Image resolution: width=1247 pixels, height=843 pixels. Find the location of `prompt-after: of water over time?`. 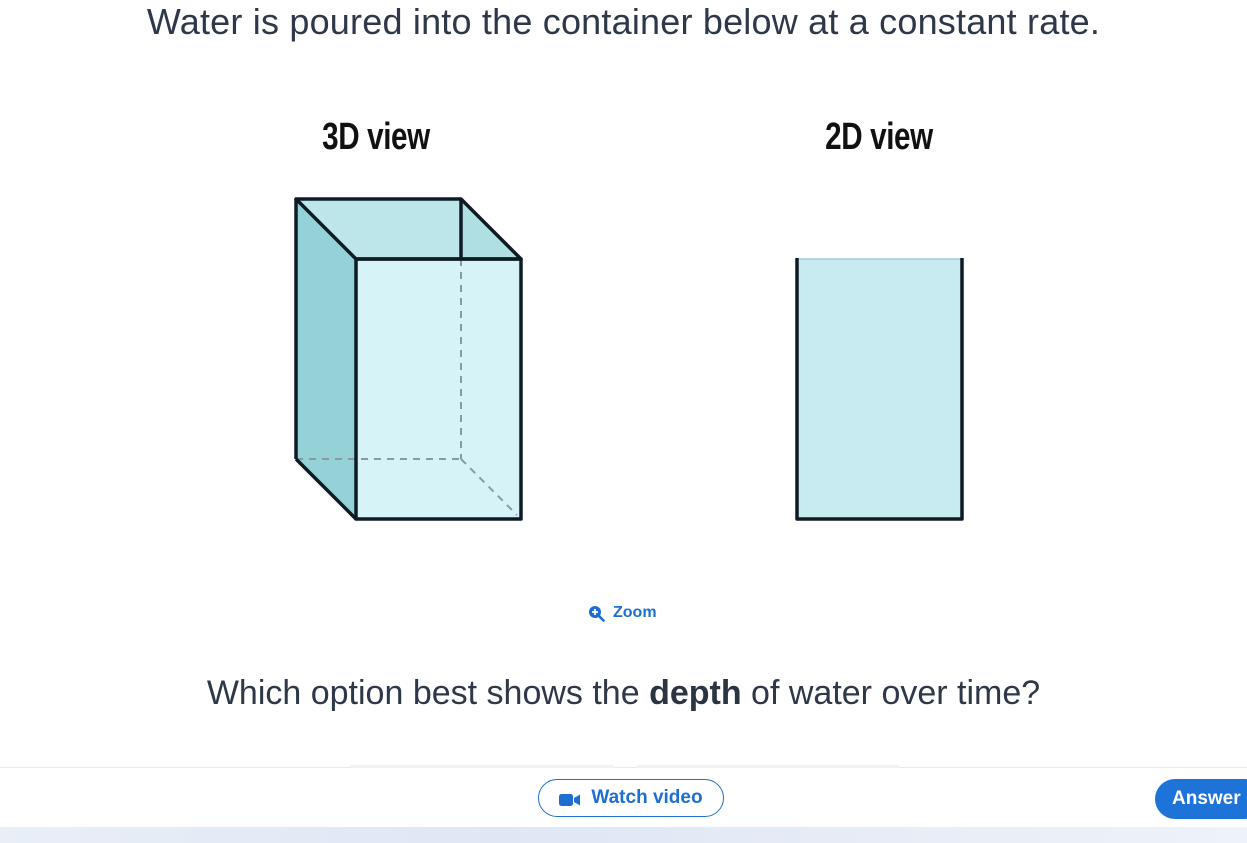

prompt-after: of water over time? is located at coordinates (891, 693).